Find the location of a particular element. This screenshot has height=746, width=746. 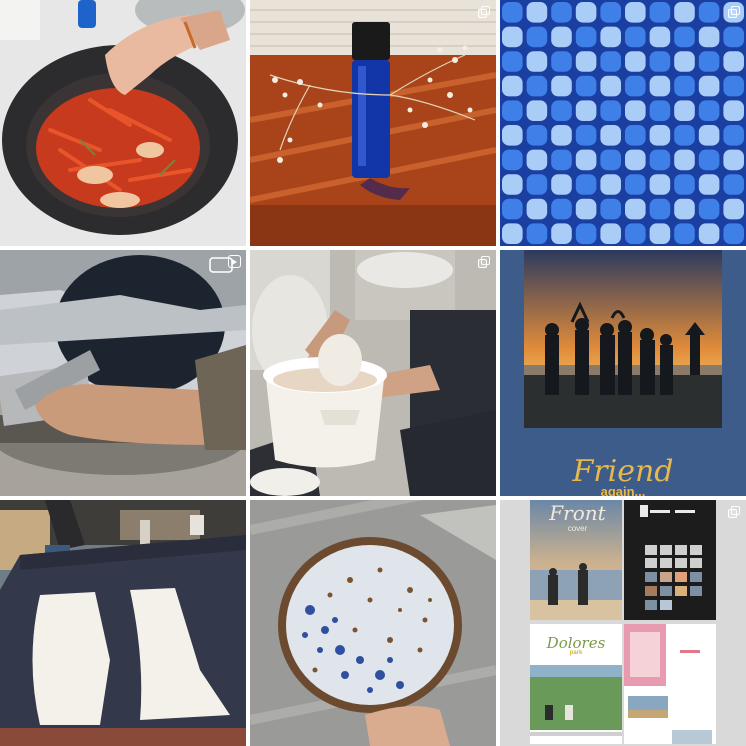

layout-front-title: Front is located at coordinates (577, 513).